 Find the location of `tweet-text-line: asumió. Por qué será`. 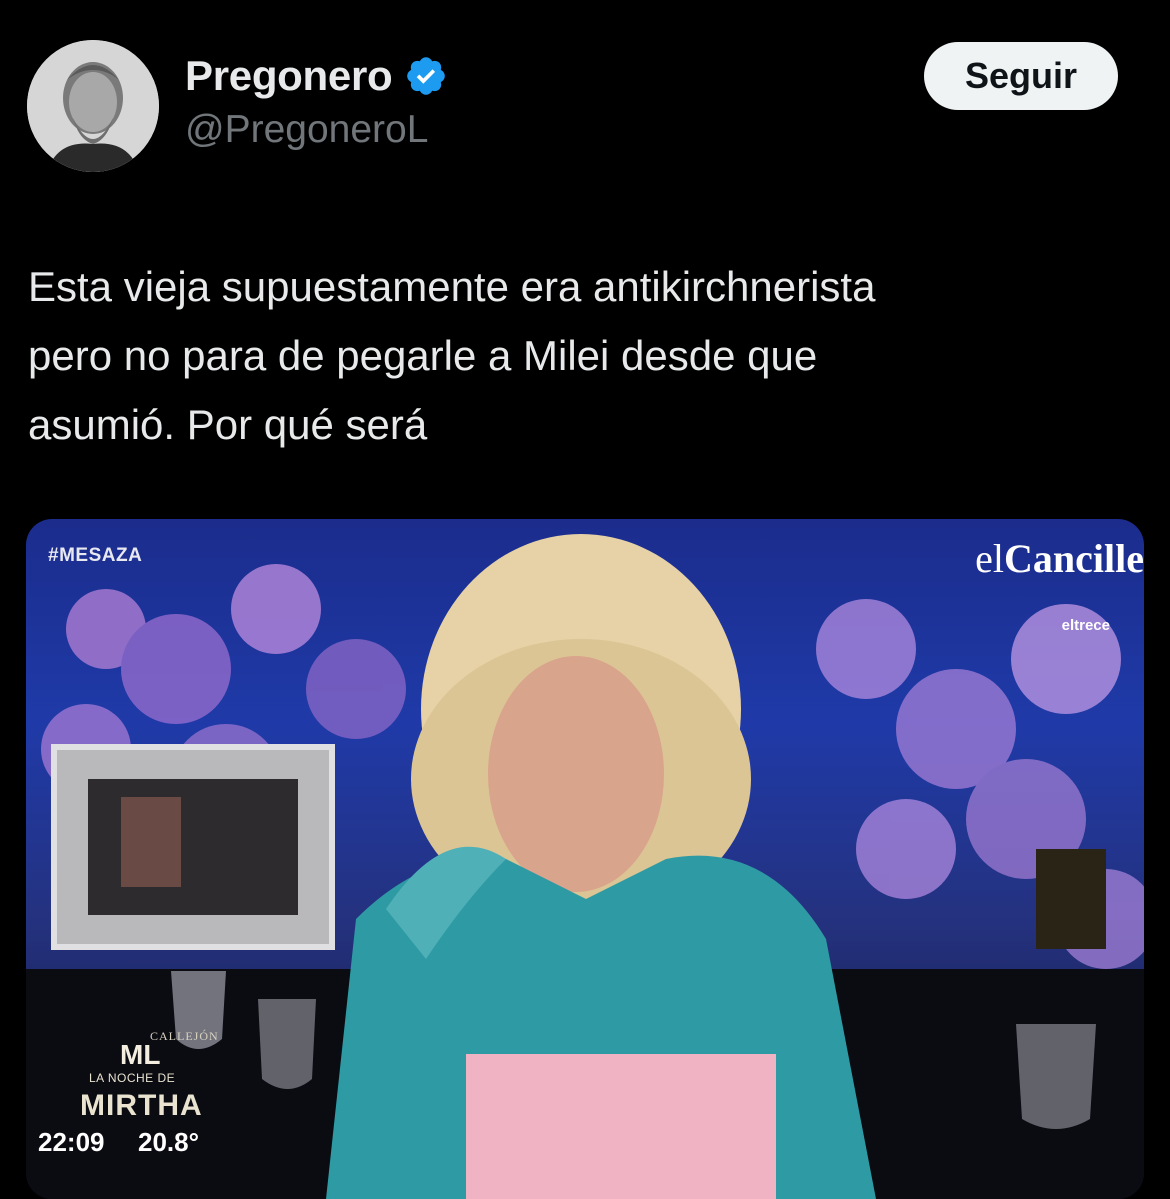

tweet-text-line: asumió. Por qué será is located at coordinates (228, 424).